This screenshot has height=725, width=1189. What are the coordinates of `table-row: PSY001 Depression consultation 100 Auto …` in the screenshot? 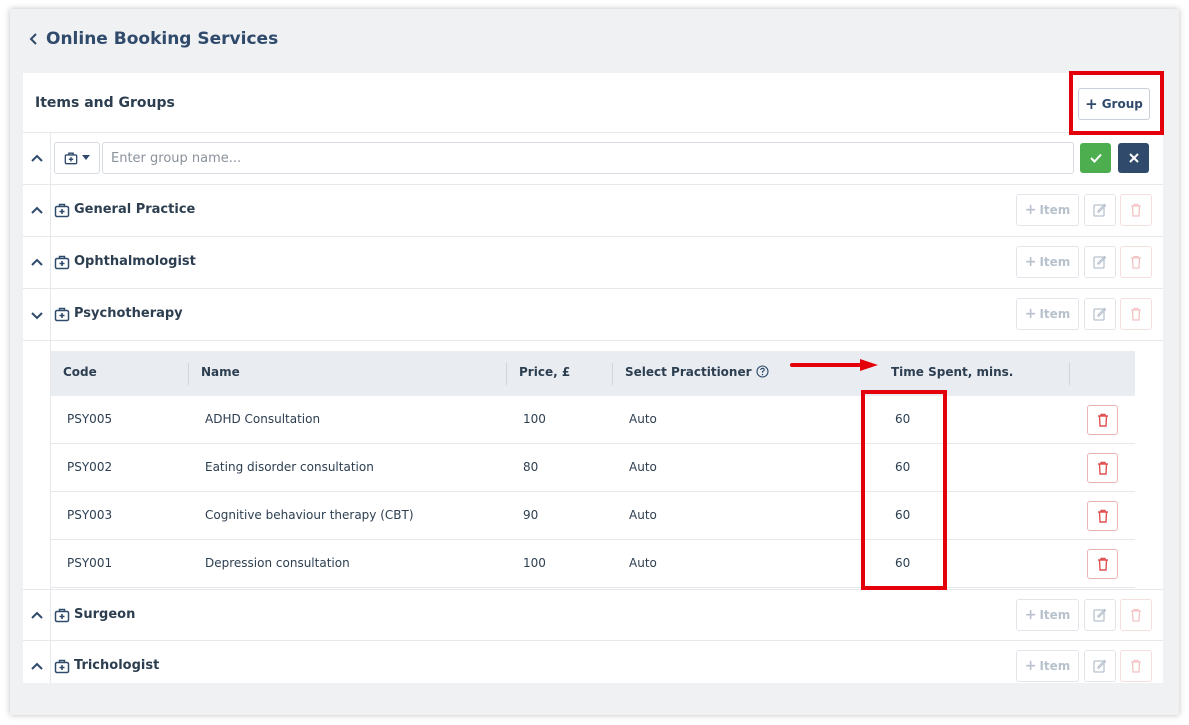 It's located at (593, 564).